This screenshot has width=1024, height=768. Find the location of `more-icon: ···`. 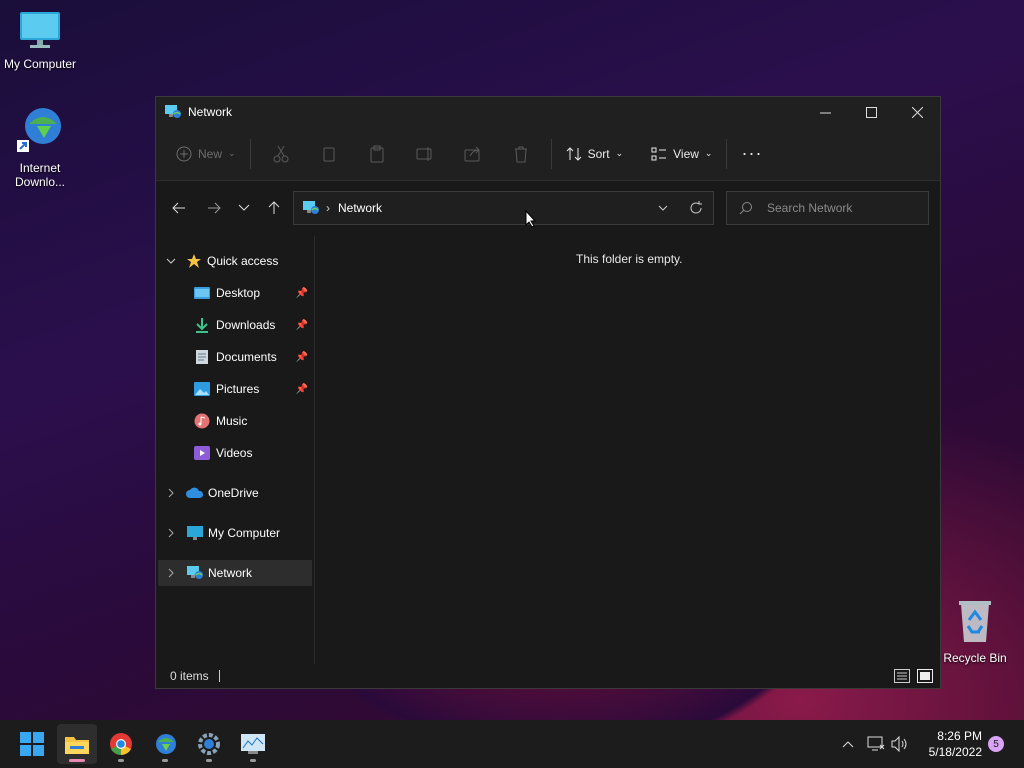

more-icon: ··· is located at coordinates (752, 153).